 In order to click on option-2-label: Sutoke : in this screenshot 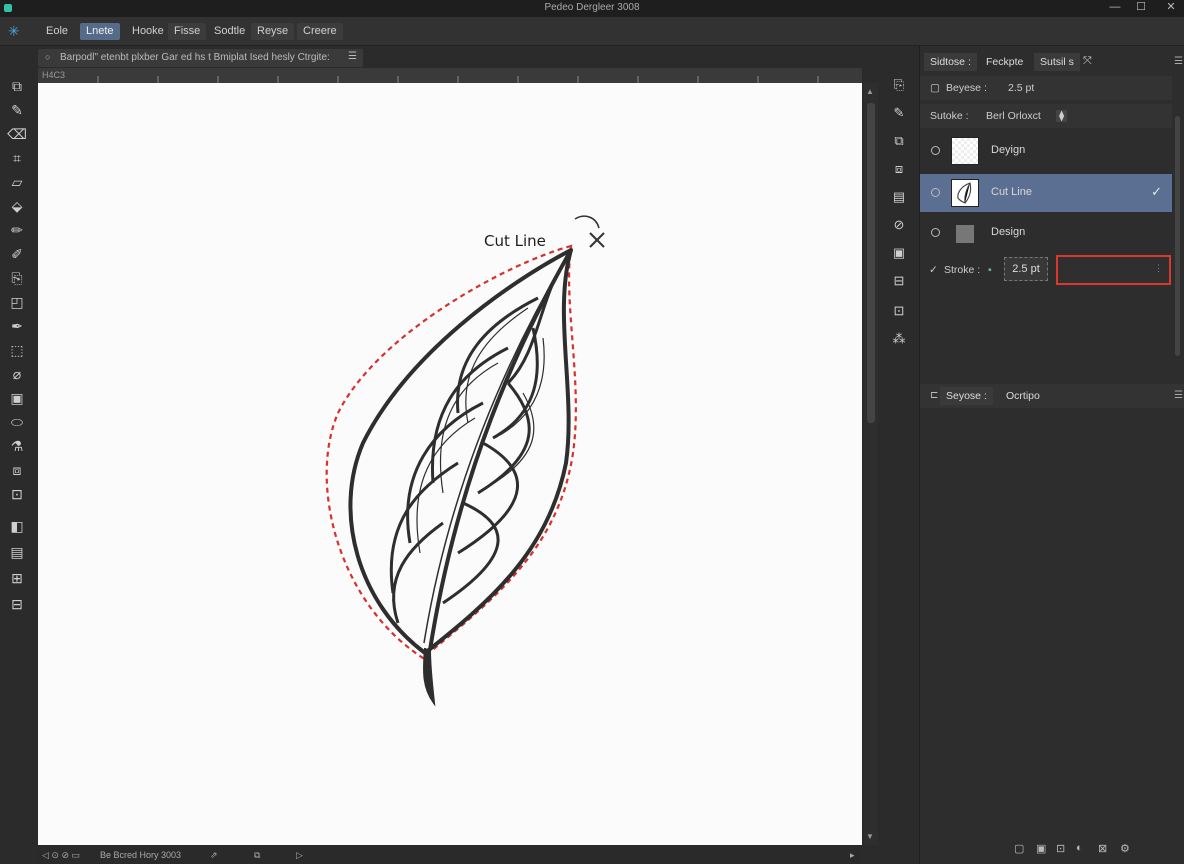, I will do `click(949, 116)`.